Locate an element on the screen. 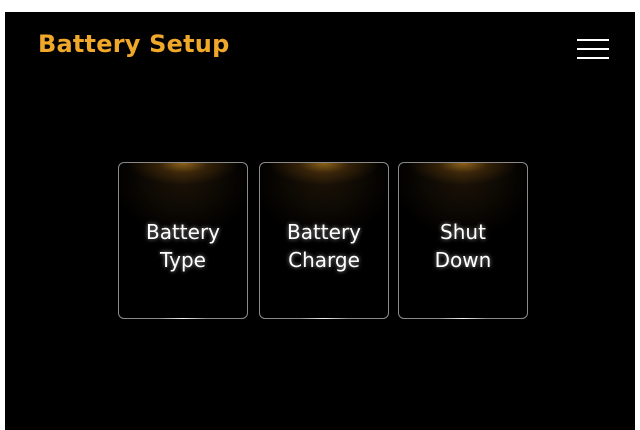 This screenshot has height=430, width=640. battery-charge-button: Battery Charge is located at coordinates (324, 240).